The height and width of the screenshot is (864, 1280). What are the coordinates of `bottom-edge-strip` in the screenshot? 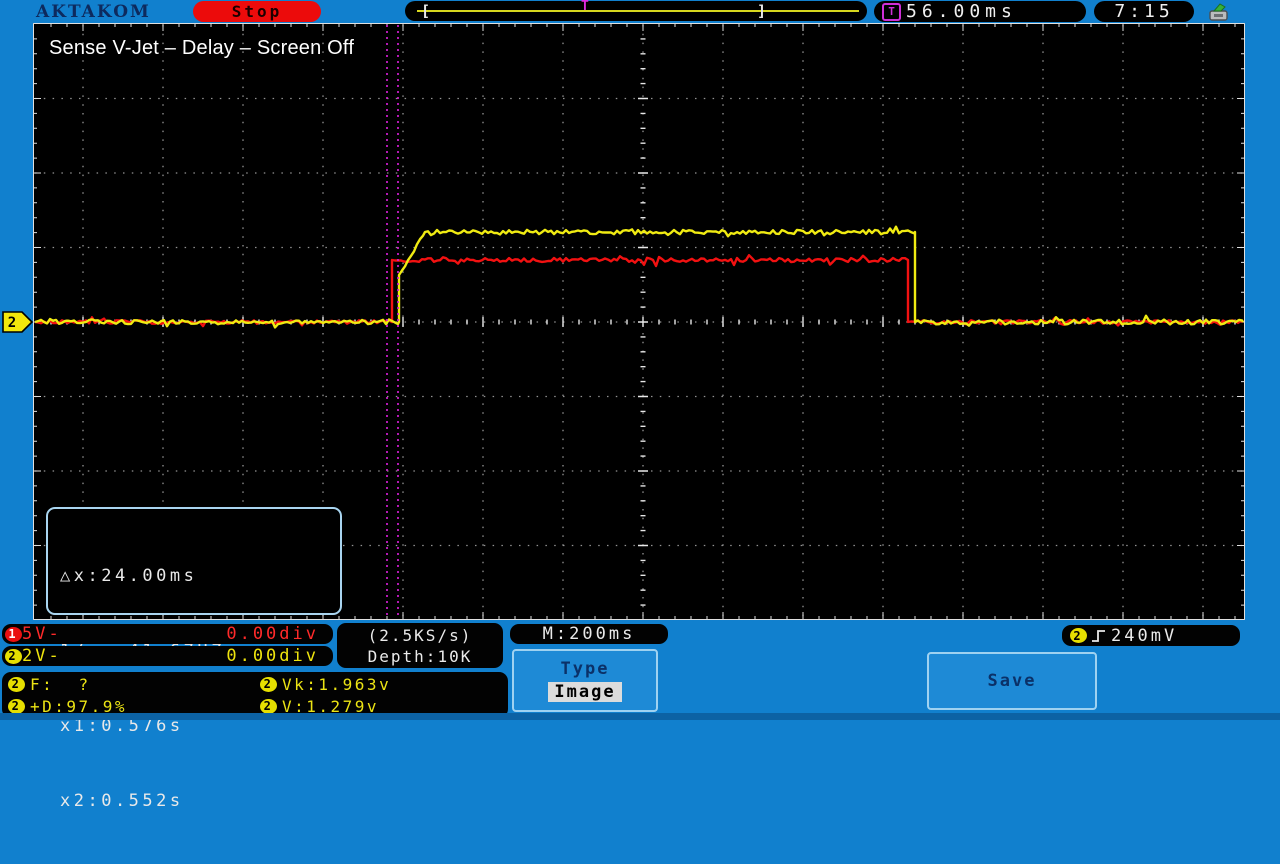 It's located at (640, 716).